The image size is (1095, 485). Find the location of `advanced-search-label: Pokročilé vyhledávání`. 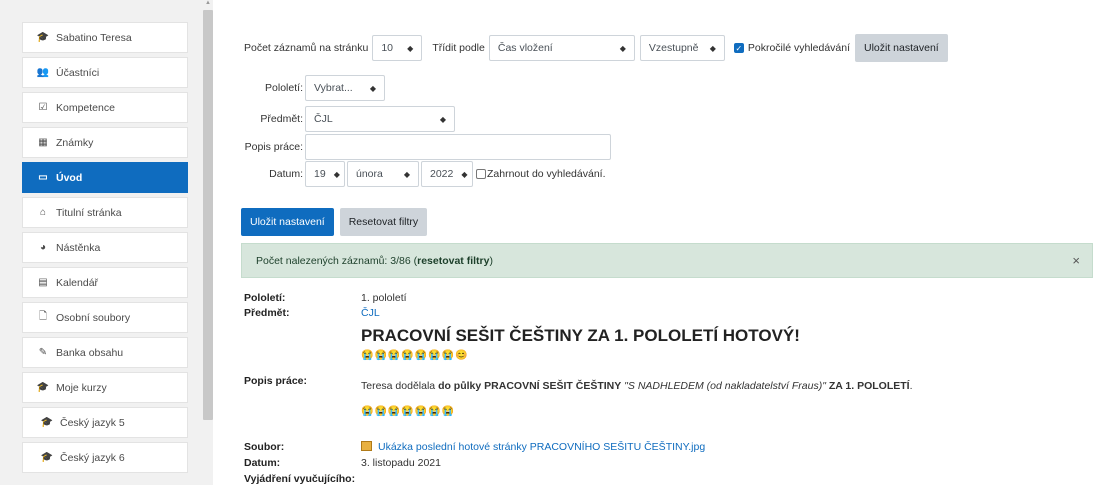

advanced-search-label: Pokročilé vyhledávání is located at coordinates (798, 48).